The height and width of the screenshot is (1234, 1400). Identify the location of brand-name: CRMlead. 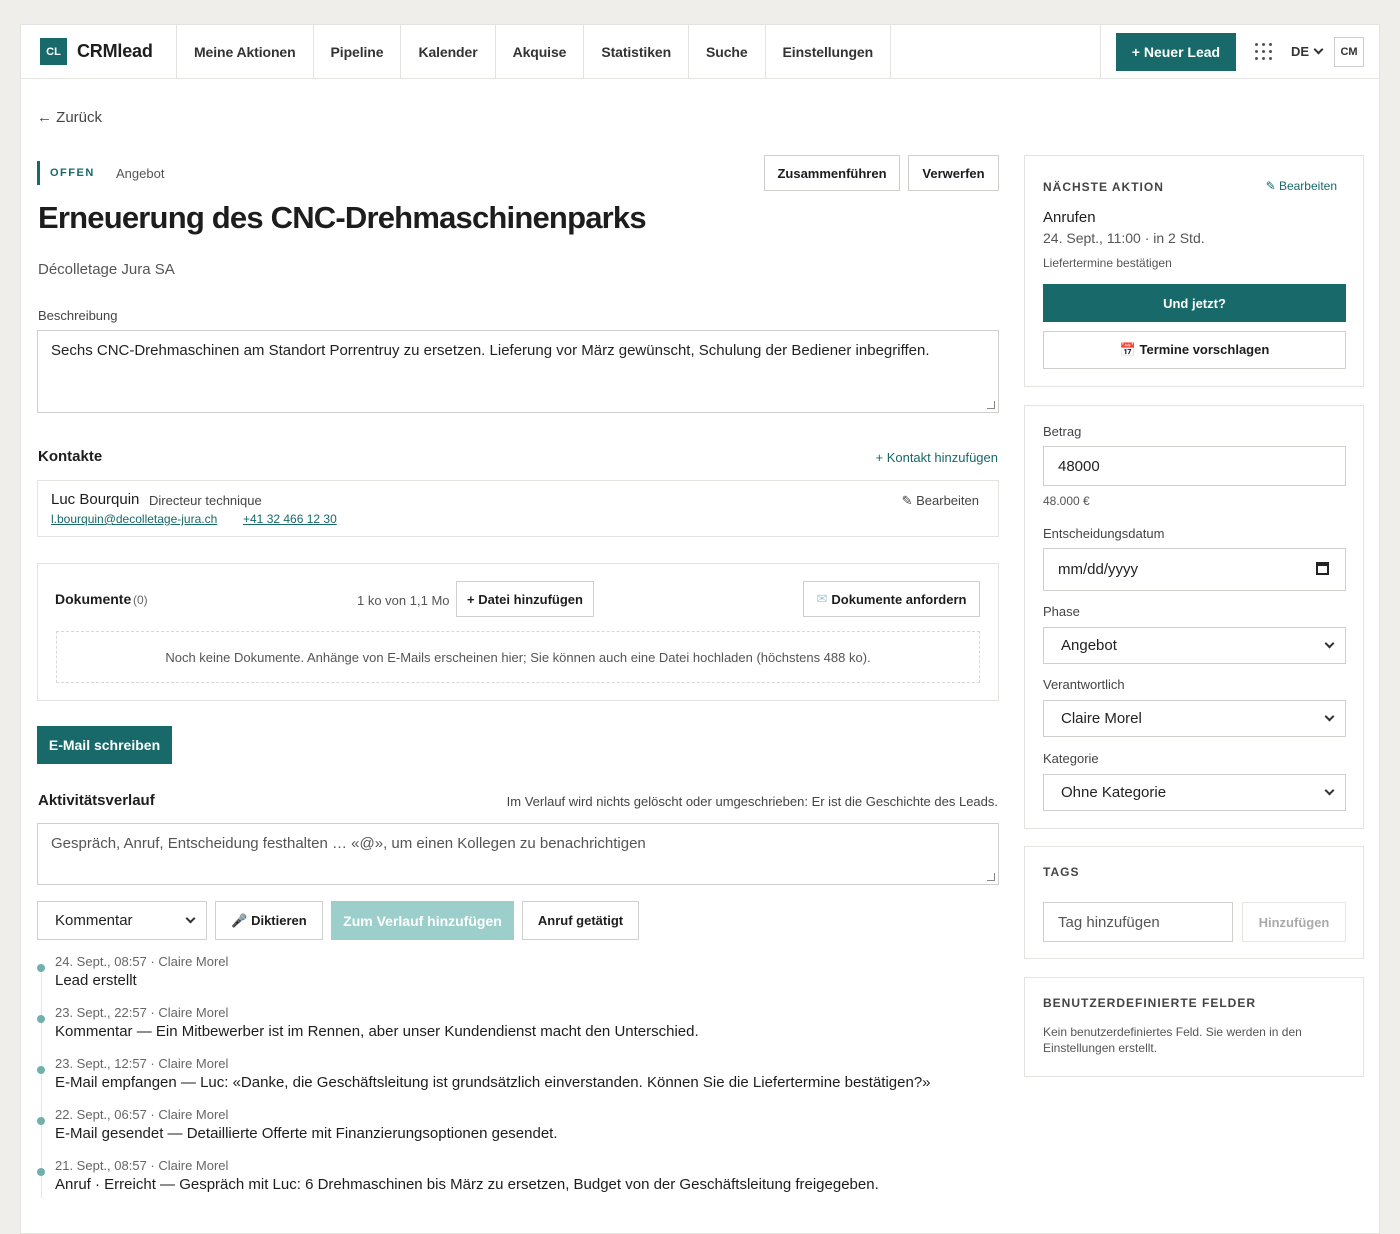
(115, 51).